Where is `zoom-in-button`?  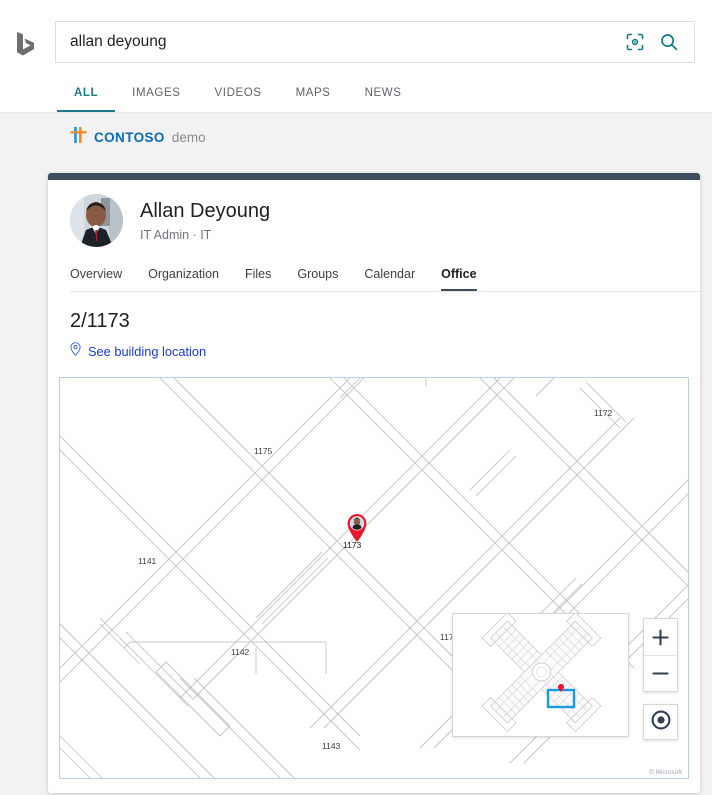
zoom-in-button is located at coordinates (660, 637).